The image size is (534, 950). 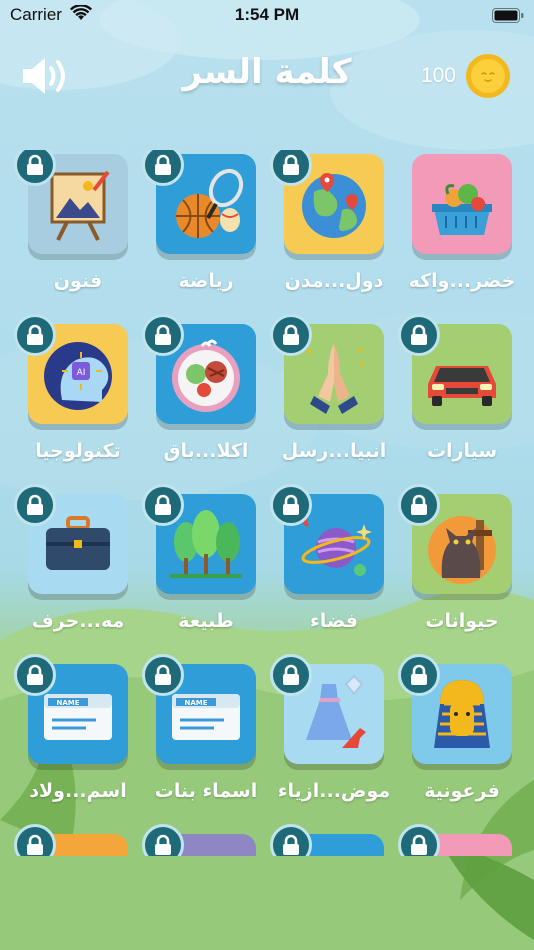 I want to click on category-label: موض...ازياء, so click(x=334, y=791).